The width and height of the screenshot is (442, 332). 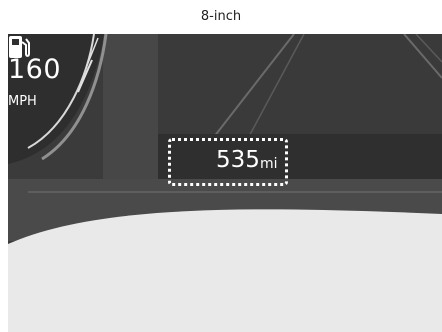 I want to click on speed-unit: MPH, so click(x=22, y=101).